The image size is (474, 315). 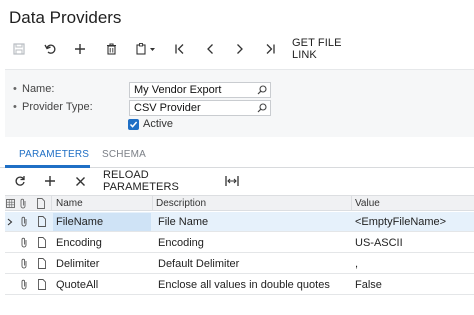 I want to click on column-header-name: Name, so click(x=69, y=203).